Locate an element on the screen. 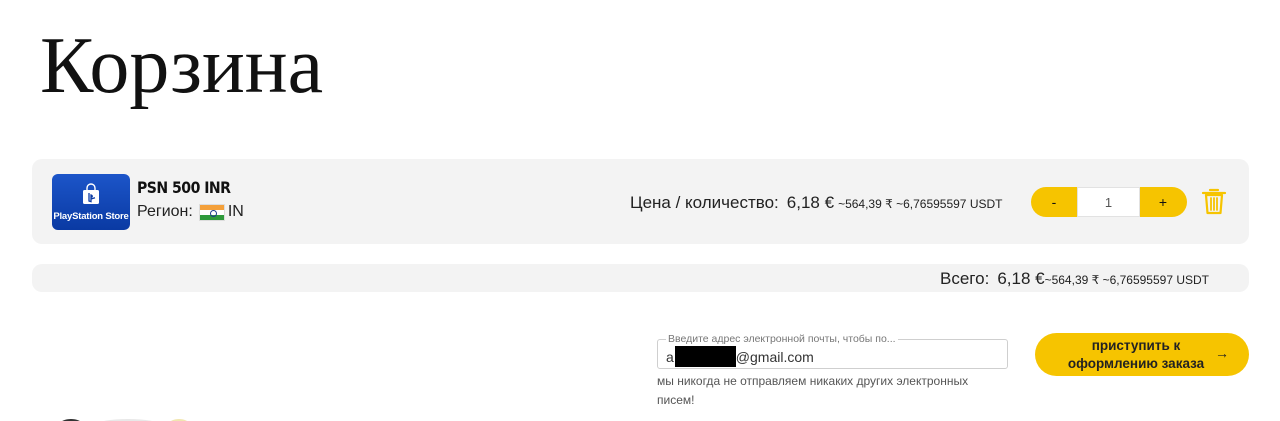 The height and width of the screenshot is (421, 1280). total-bar: Всего: 6,18 € ~564,39 ₹ ~6,76595597 USDT is located at coordinates (640, 278).